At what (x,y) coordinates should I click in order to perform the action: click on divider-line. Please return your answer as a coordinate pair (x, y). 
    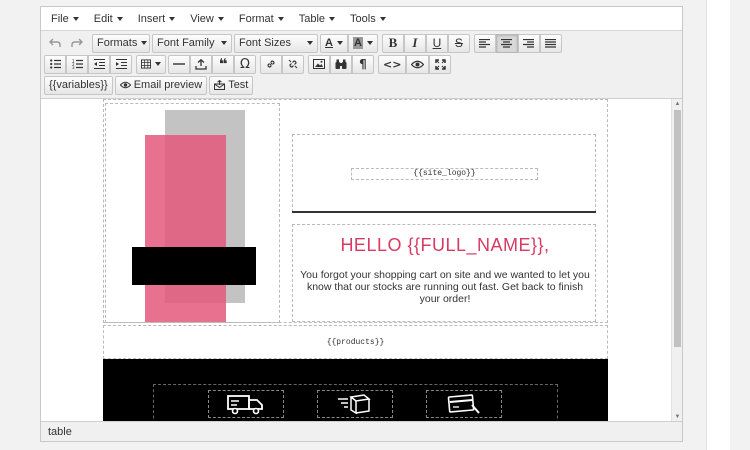
    Looking at the image, I should click on (444, 212).